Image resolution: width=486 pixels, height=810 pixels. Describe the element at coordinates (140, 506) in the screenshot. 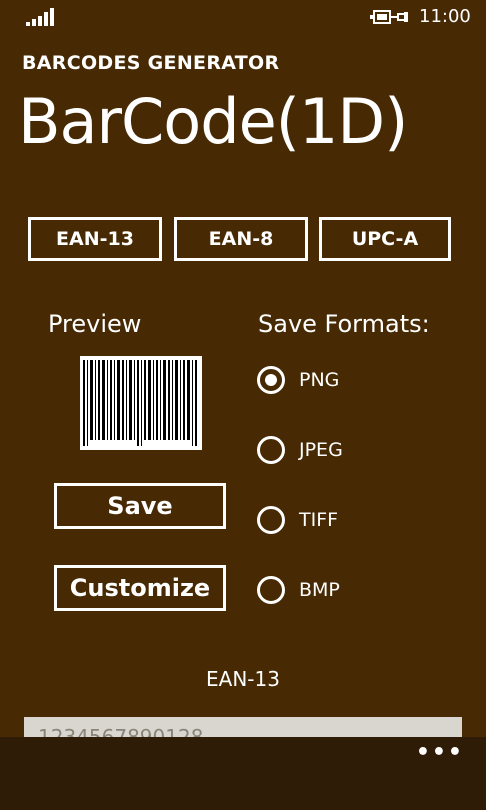

I see `save-button: Save` at that location.